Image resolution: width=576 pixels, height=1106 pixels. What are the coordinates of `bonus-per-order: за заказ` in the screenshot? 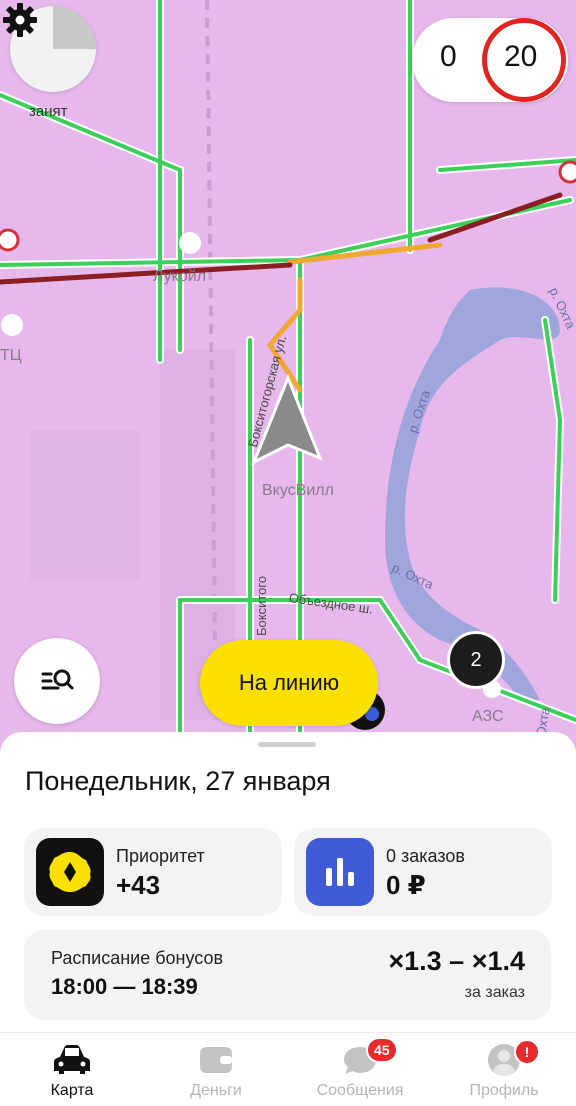 It's located at (494, 992).